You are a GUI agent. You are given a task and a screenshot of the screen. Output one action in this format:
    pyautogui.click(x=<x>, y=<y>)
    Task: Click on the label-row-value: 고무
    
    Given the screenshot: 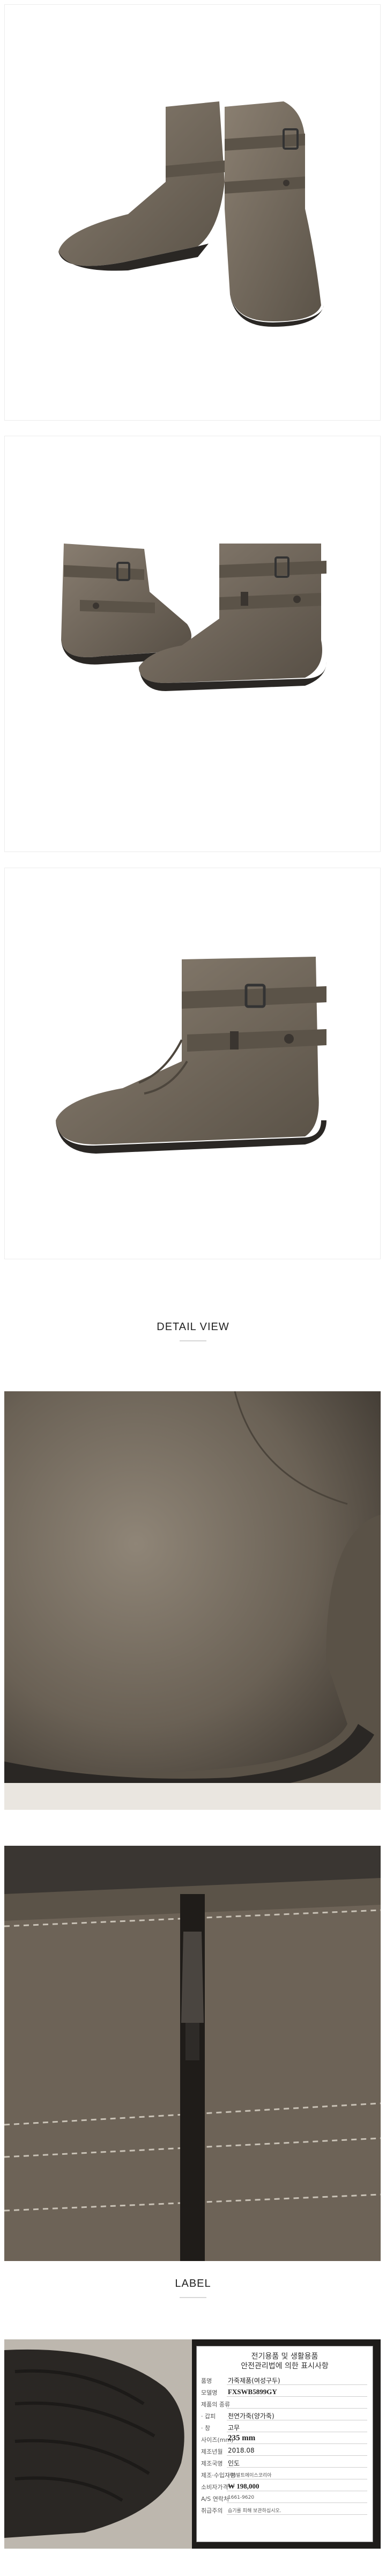 What is the action you would take?
    pyautogui.click(x=234, y=2428)
    